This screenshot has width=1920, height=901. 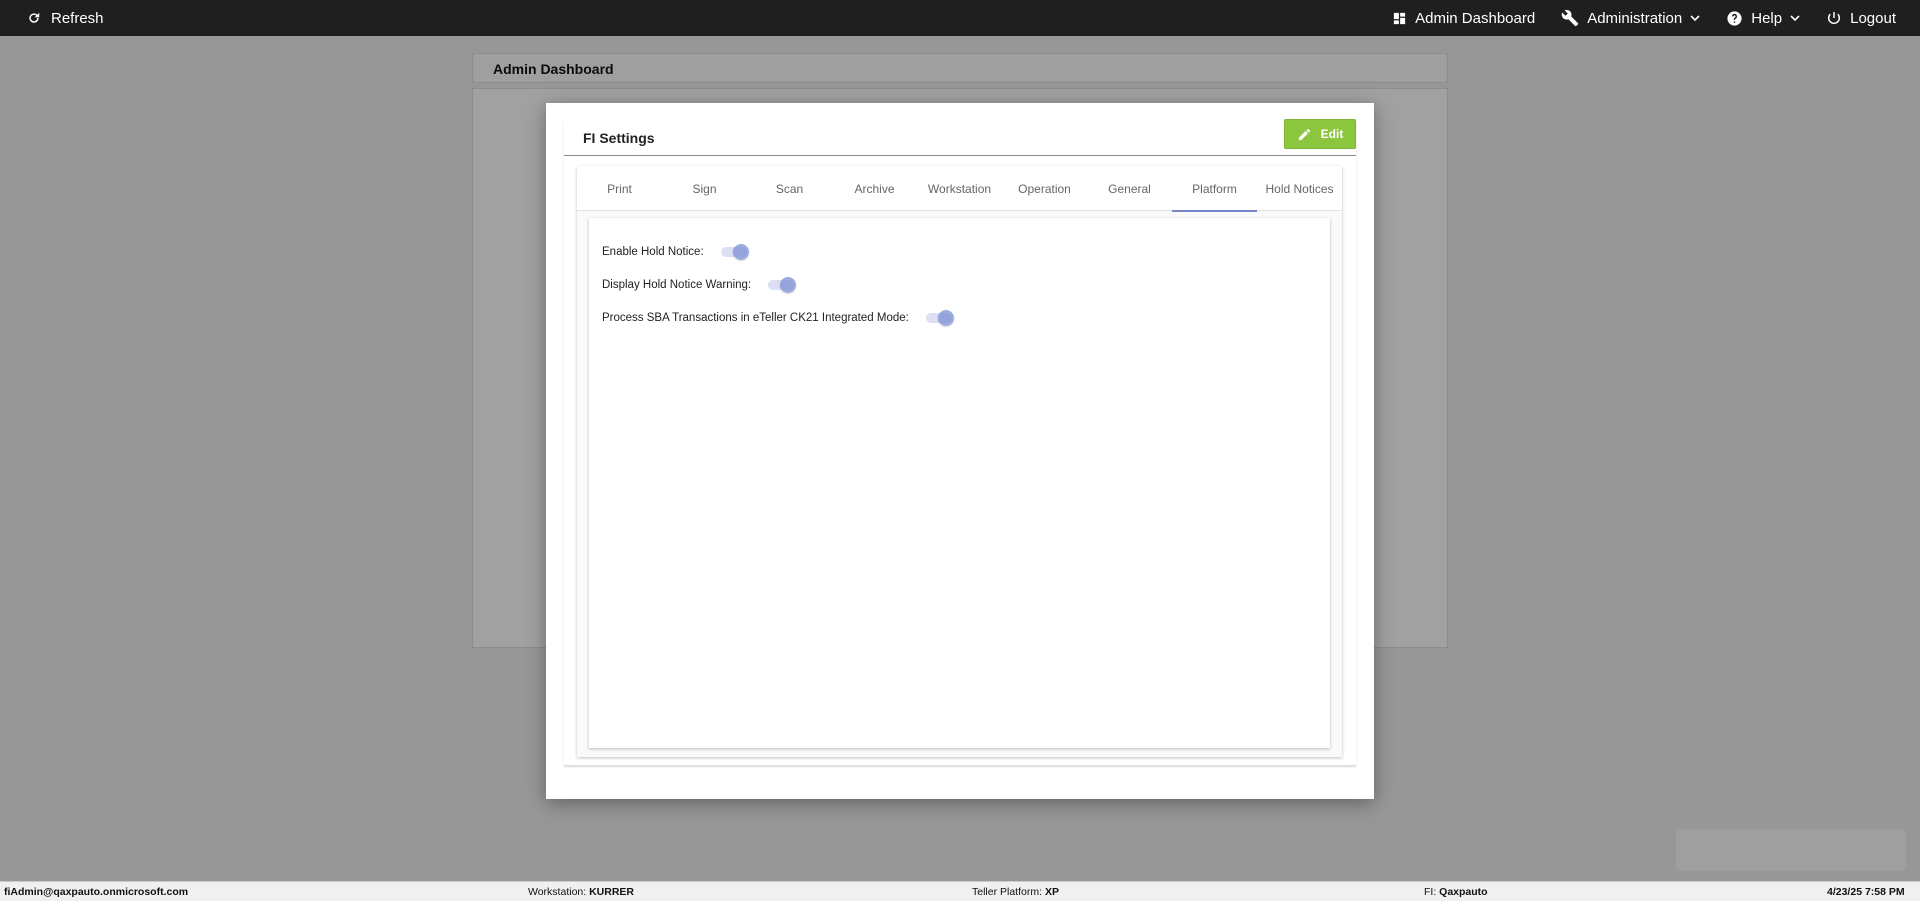 I want to click on dialog-title: FI Settings, so click(x=619, y=138).